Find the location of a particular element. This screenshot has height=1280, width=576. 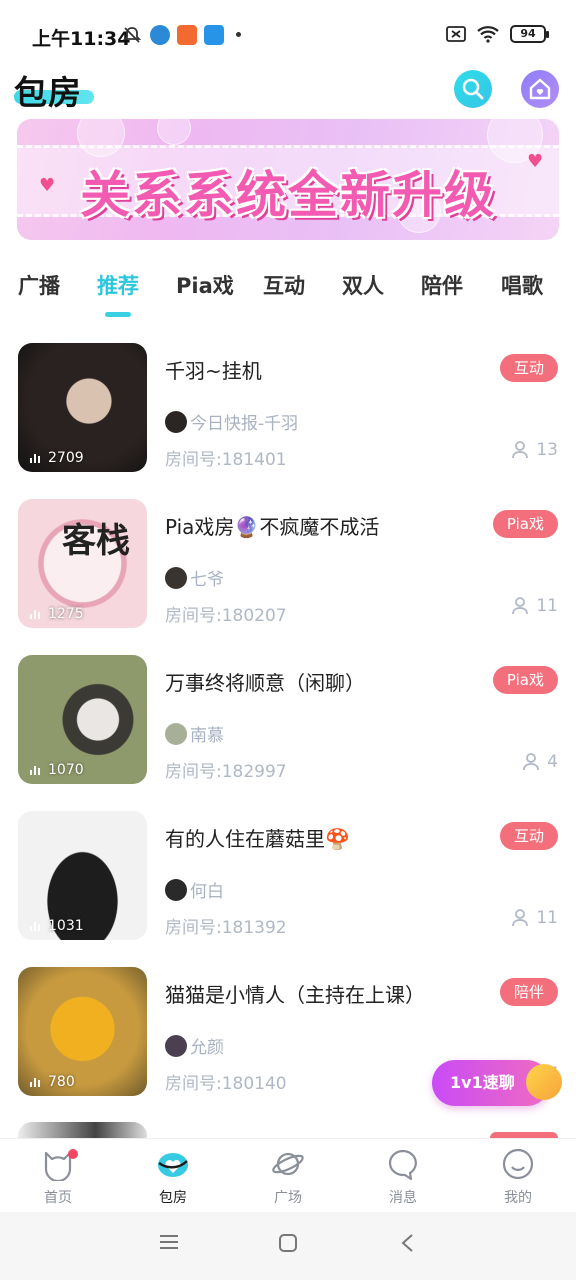

mute-bell-icon is located at coordinates (132, 35).